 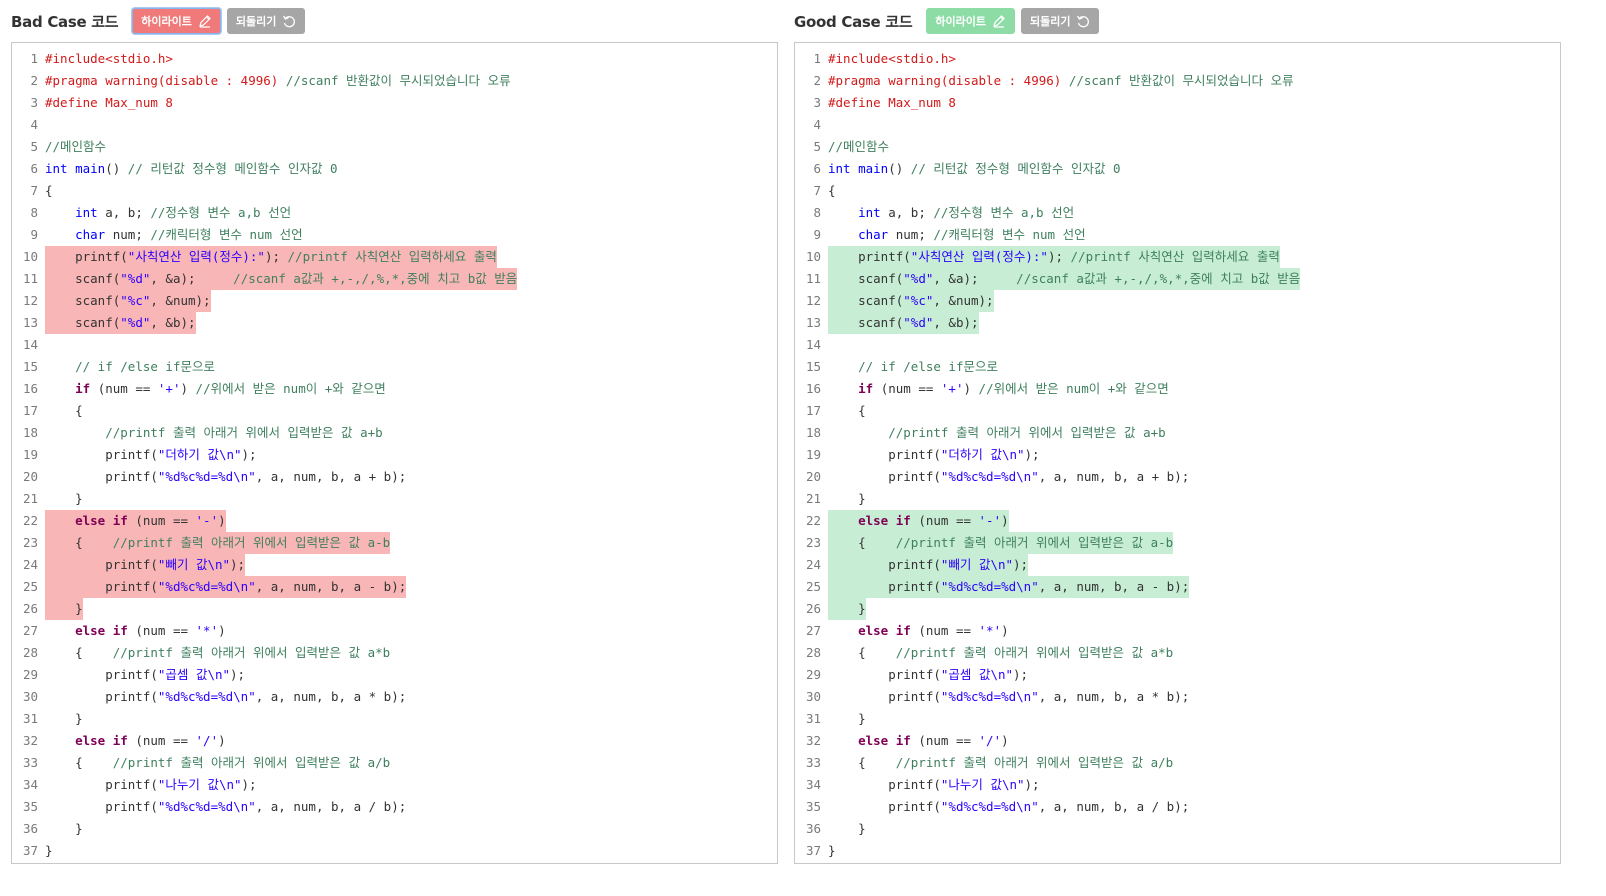 I want to click on code-token: #pragma warning(disable : 4996), so click(x=948, y=80).